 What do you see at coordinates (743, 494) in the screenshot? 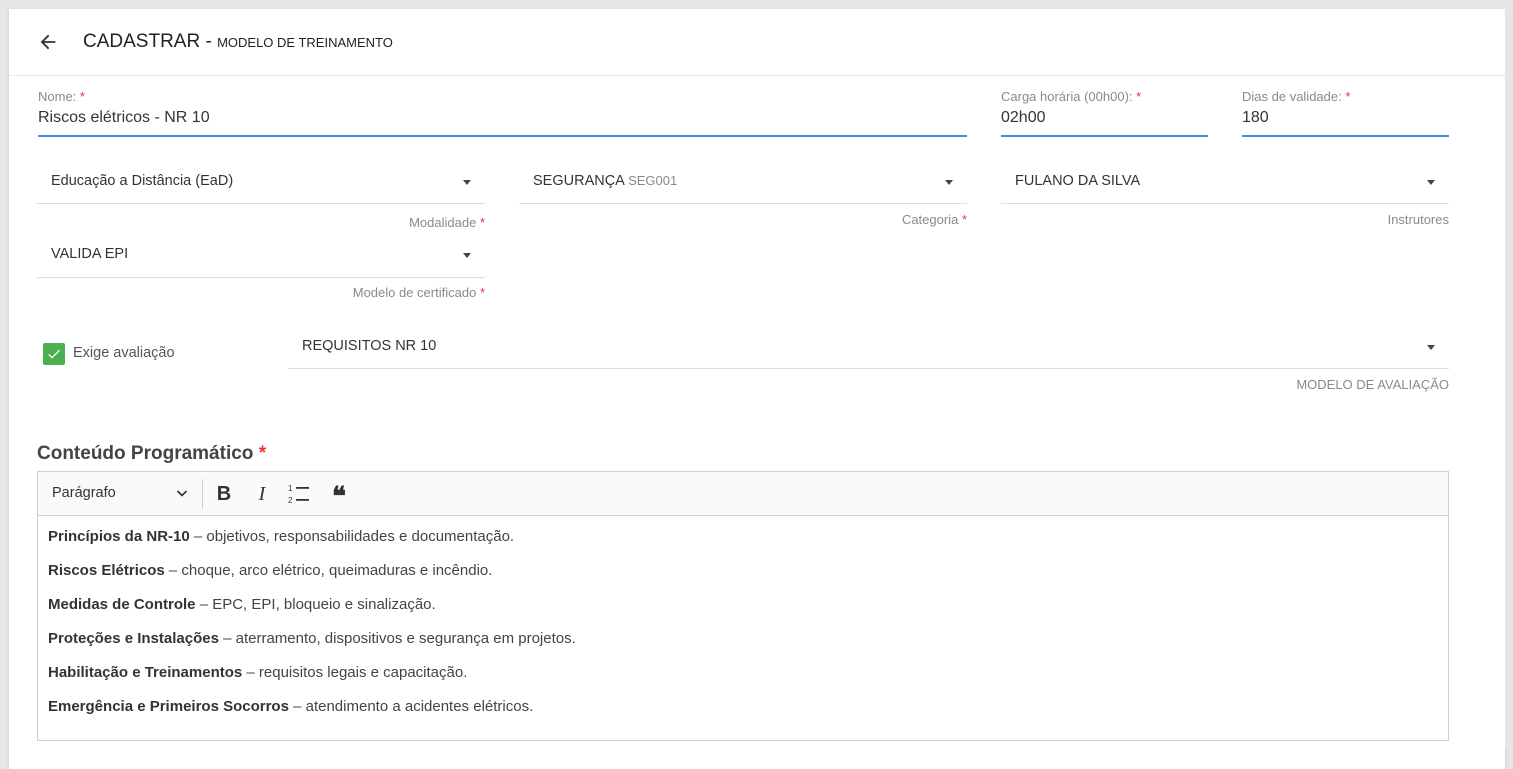
I see `editor-toolbar: Parágrafo B I 1 2 ❝` at bounding box center [743, 494].